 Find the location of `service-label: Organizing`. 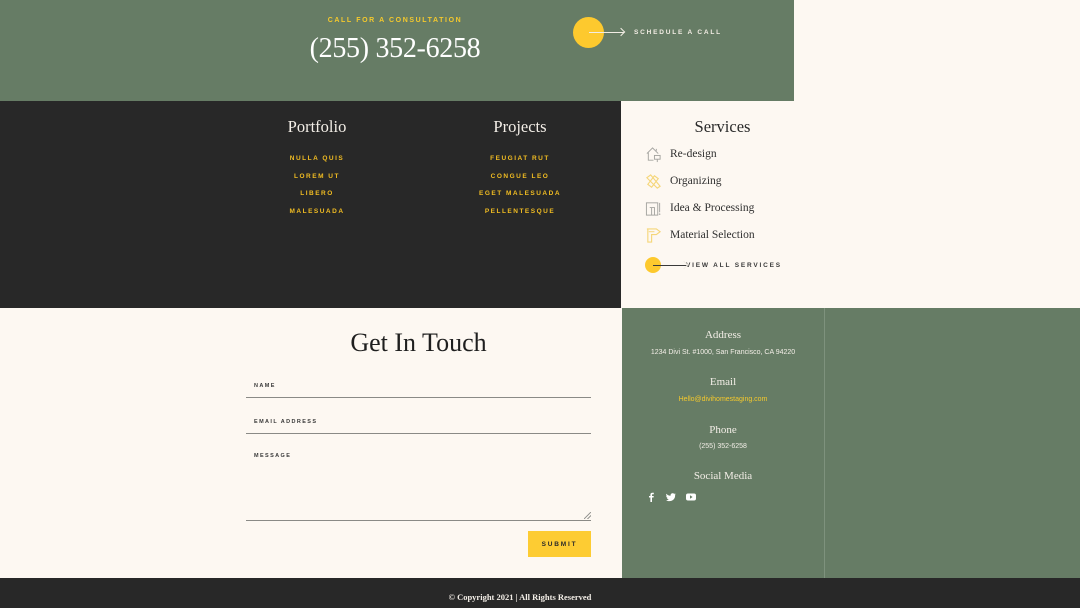

service-label: Organizing is located at coordinates (696, 181).